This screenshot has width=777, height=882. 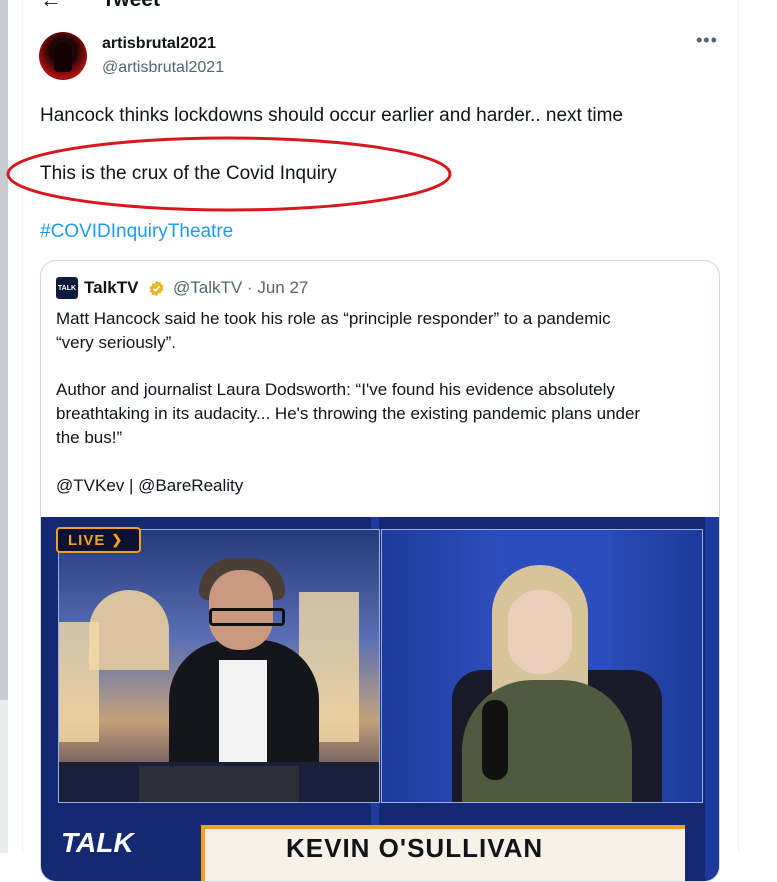 What do you see at coordinates (131, 6) in the screenshot?
I see `page-title: Tweet` at bounding box center [131, 6].